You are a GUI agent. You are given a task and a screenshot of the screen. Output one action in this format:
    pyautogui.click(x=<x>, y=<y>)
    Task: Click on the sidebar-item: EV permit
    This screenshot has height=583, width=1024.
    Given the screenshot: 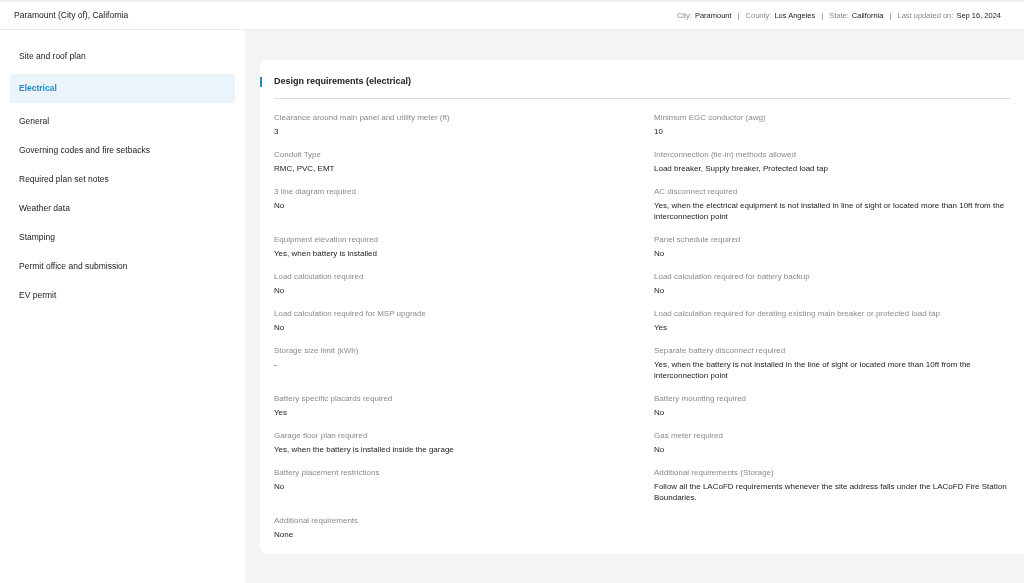 What is the action you would take?
    pyautogui.click(x=122, y=295)
    